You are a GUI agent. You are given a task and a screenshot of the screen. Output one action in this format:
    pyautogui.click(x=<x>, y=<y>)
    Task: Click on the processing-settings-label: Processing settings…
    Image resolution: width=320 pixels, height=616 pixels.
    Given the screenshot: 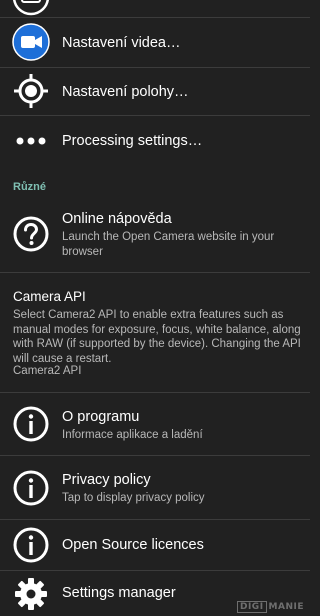 What is the action you would take?
    pyautogui.click(x=132, y=141)
    